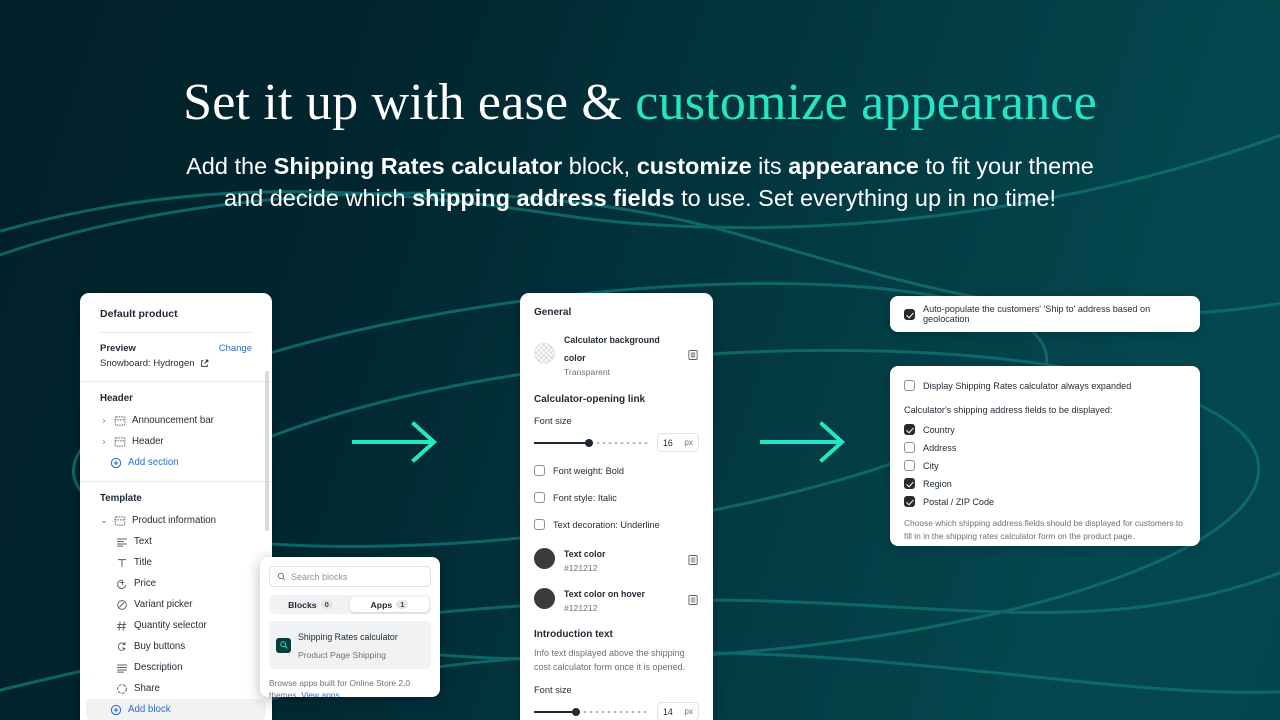 The height and width of the screenshot is (720, 1280). Describe the element at coordinates (381, 604) in the screenshot. I see `tab-apps-label: Apps` at that location.